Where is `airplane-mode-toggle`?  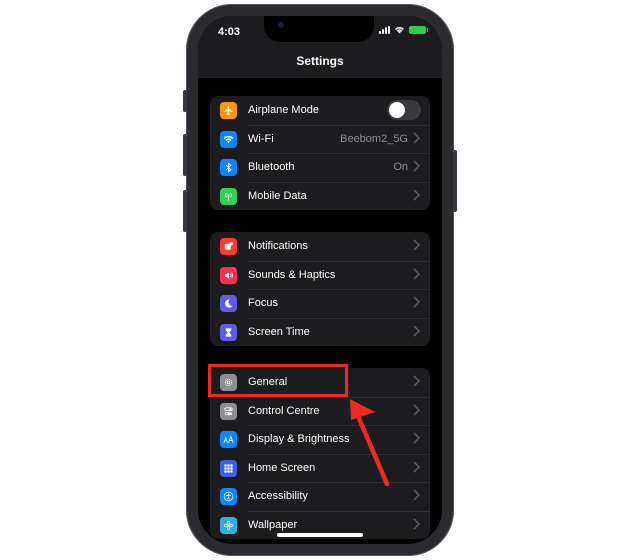 airplane-mode-toggle is located at coordinates (404, 110).